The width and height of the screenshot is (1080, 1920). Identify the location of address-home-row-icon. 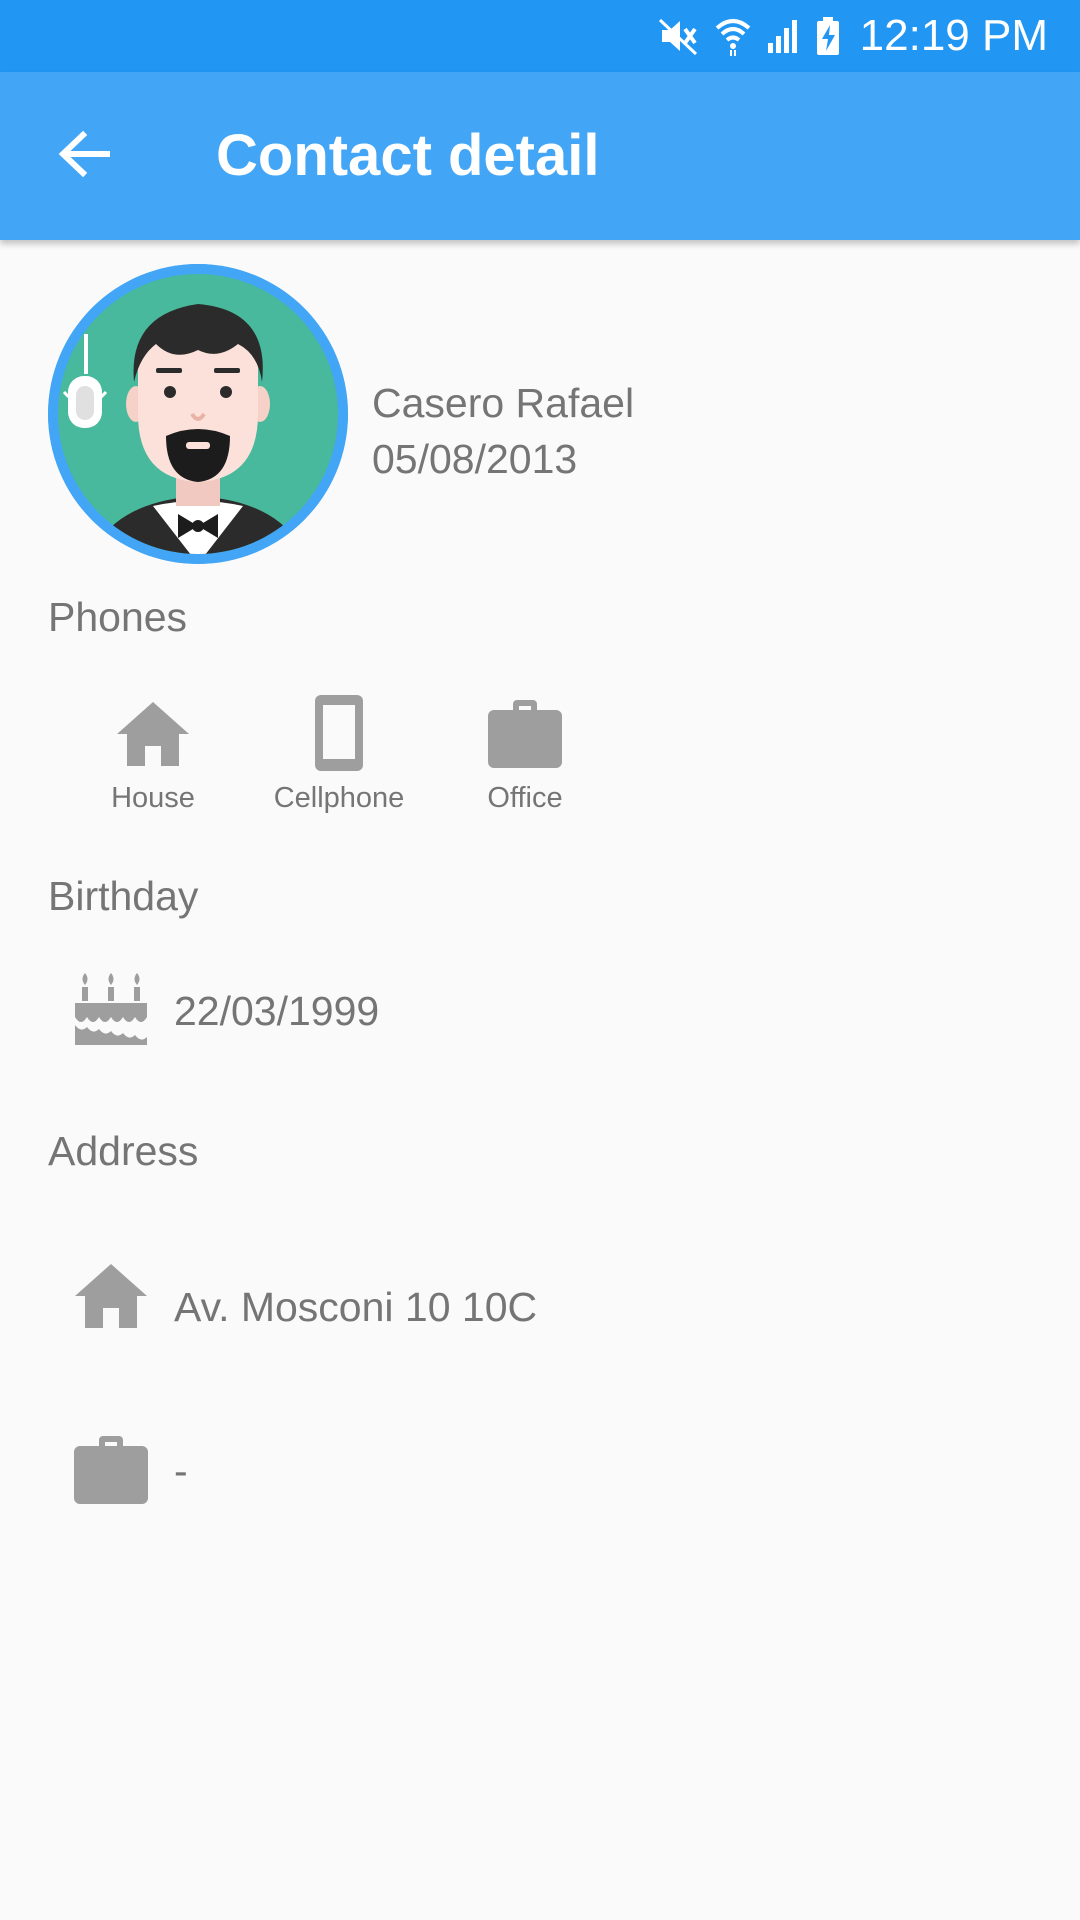
(111, 1297).